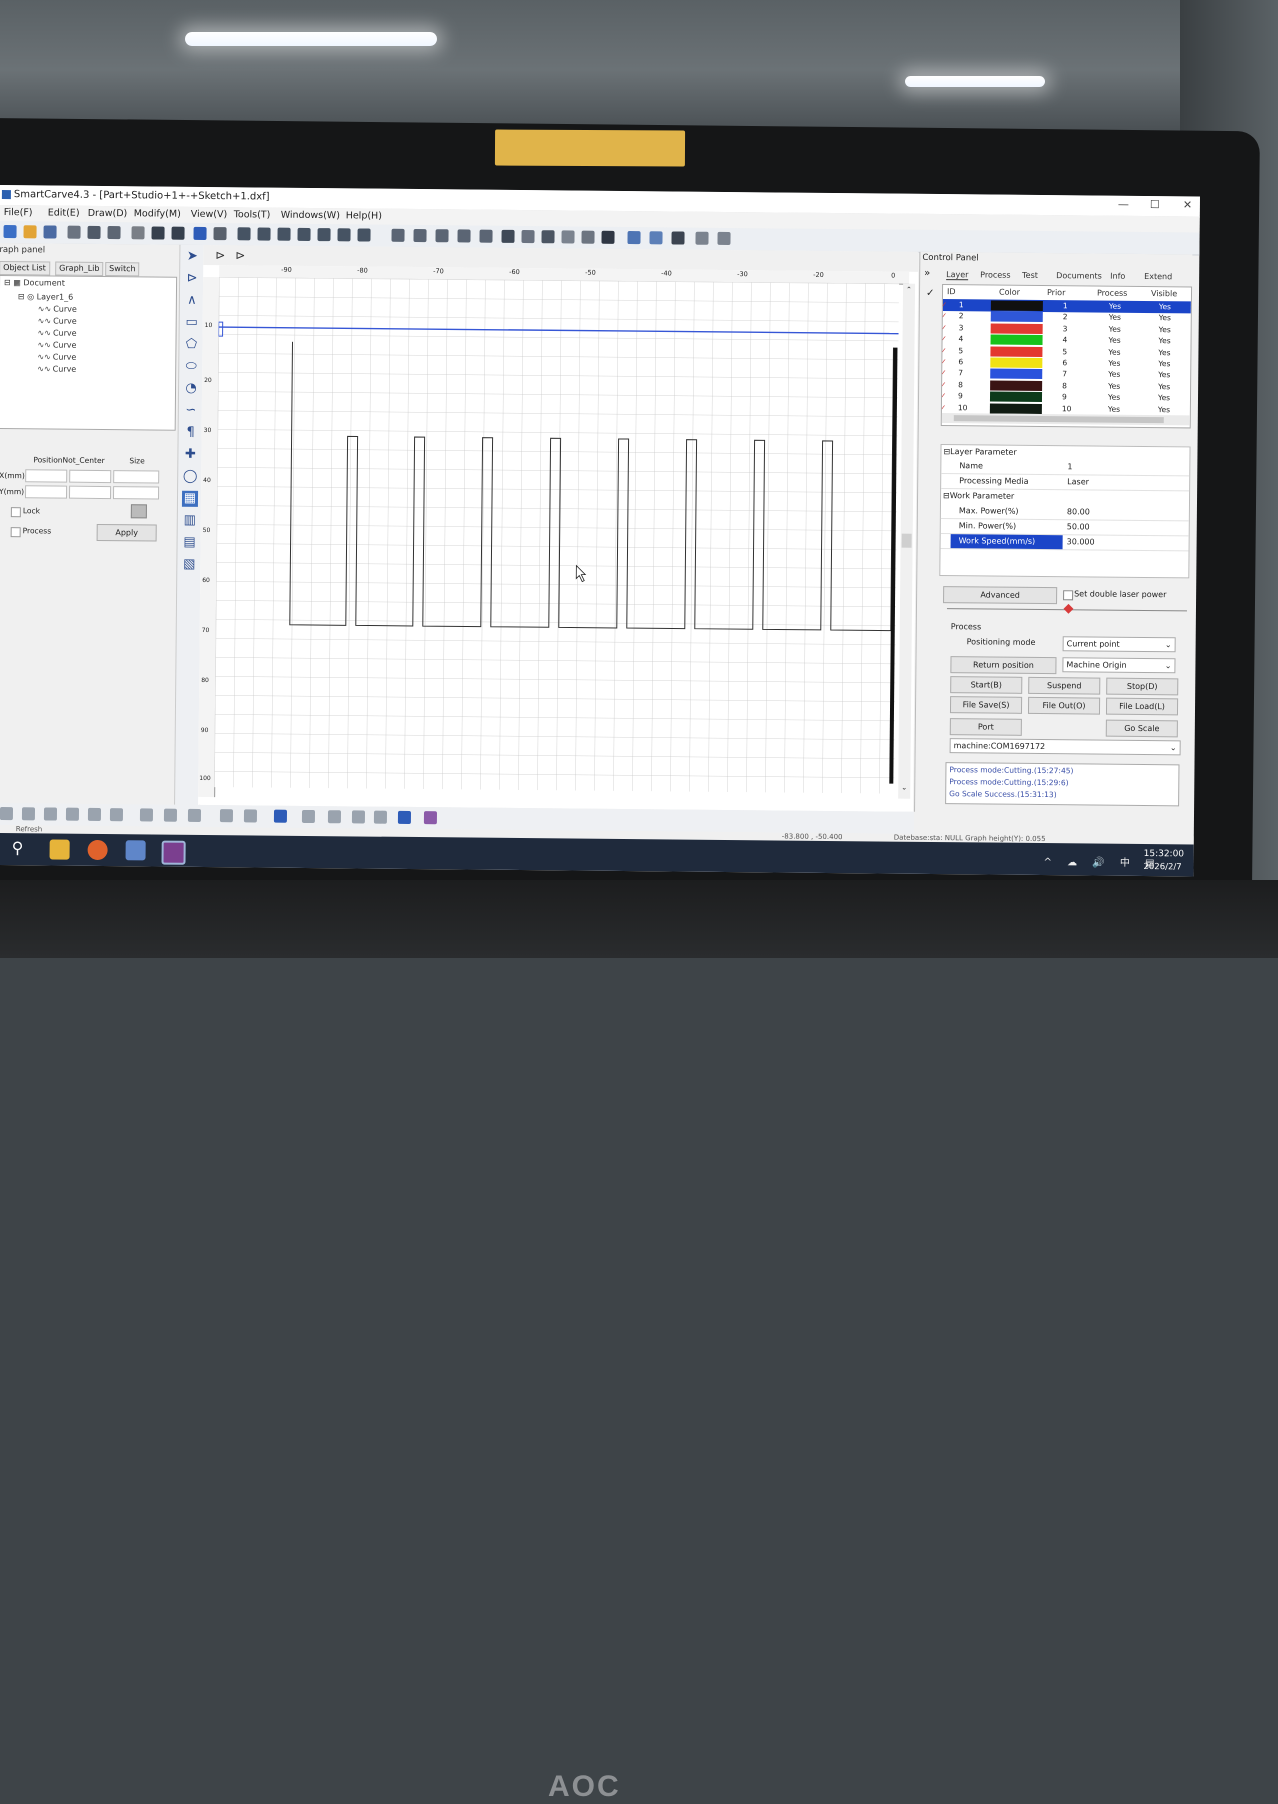 The width and height of the screenshot is (1278, 1804). Describe the element at coordinates (442, 236) in the screenshot. I see `split-icon` at that location.